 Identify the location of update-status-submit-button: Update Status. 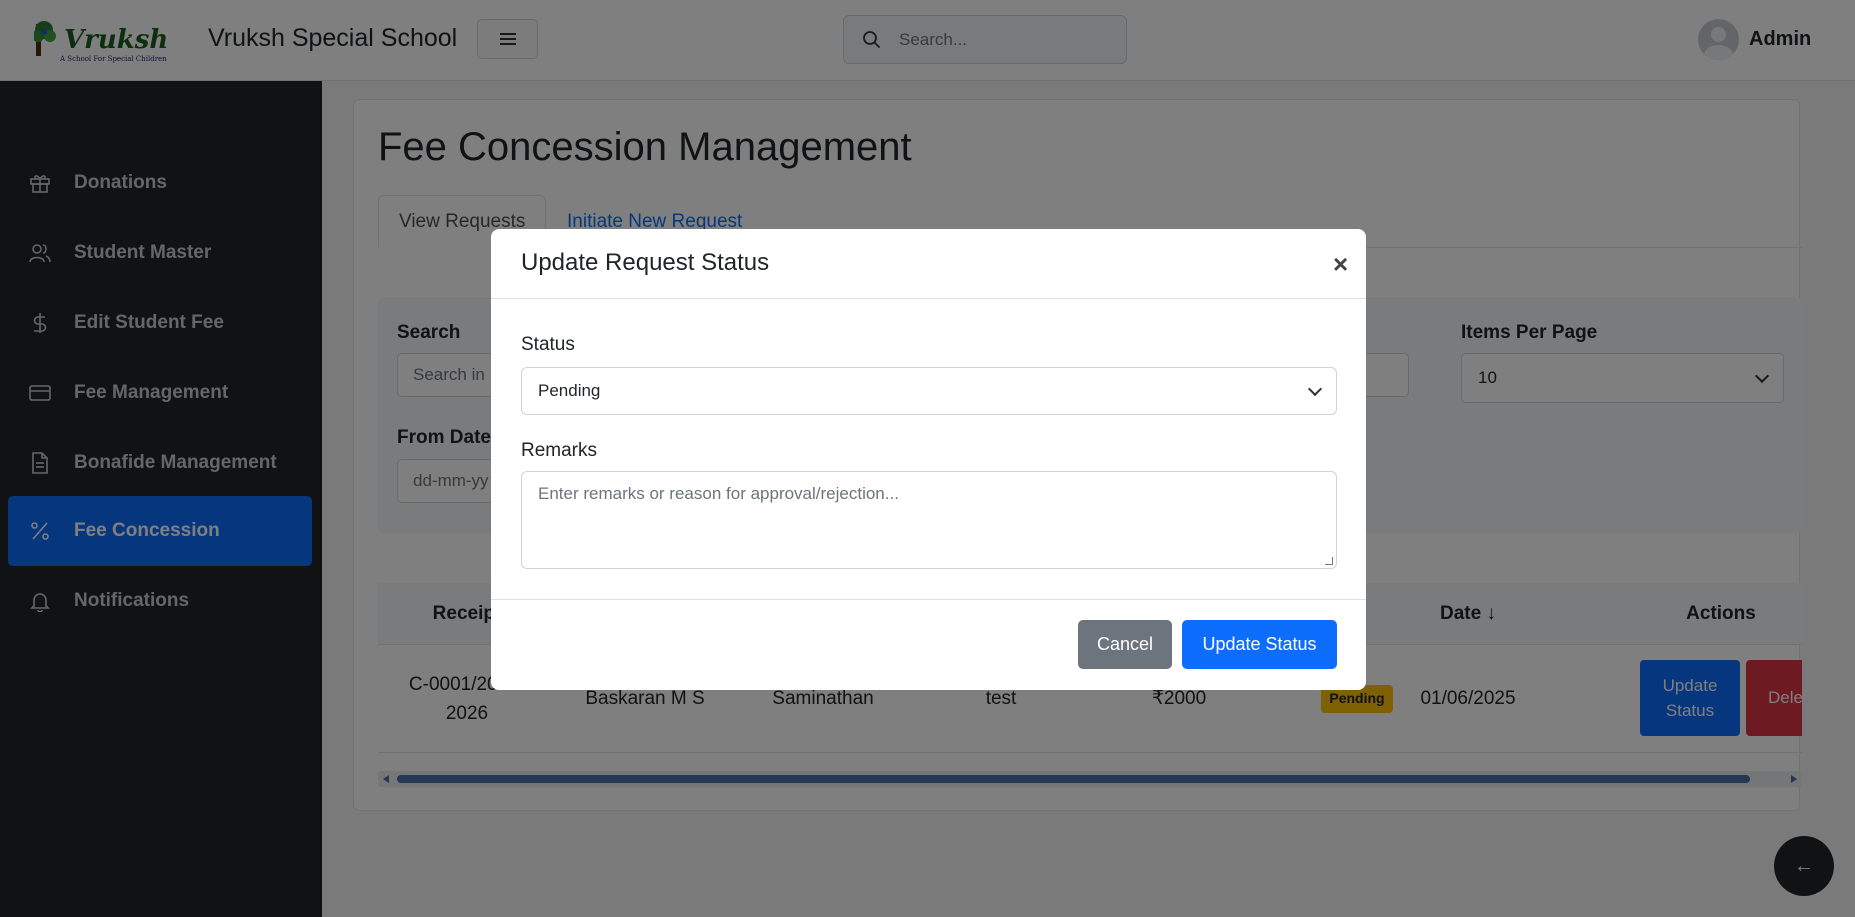
(1259, 644).